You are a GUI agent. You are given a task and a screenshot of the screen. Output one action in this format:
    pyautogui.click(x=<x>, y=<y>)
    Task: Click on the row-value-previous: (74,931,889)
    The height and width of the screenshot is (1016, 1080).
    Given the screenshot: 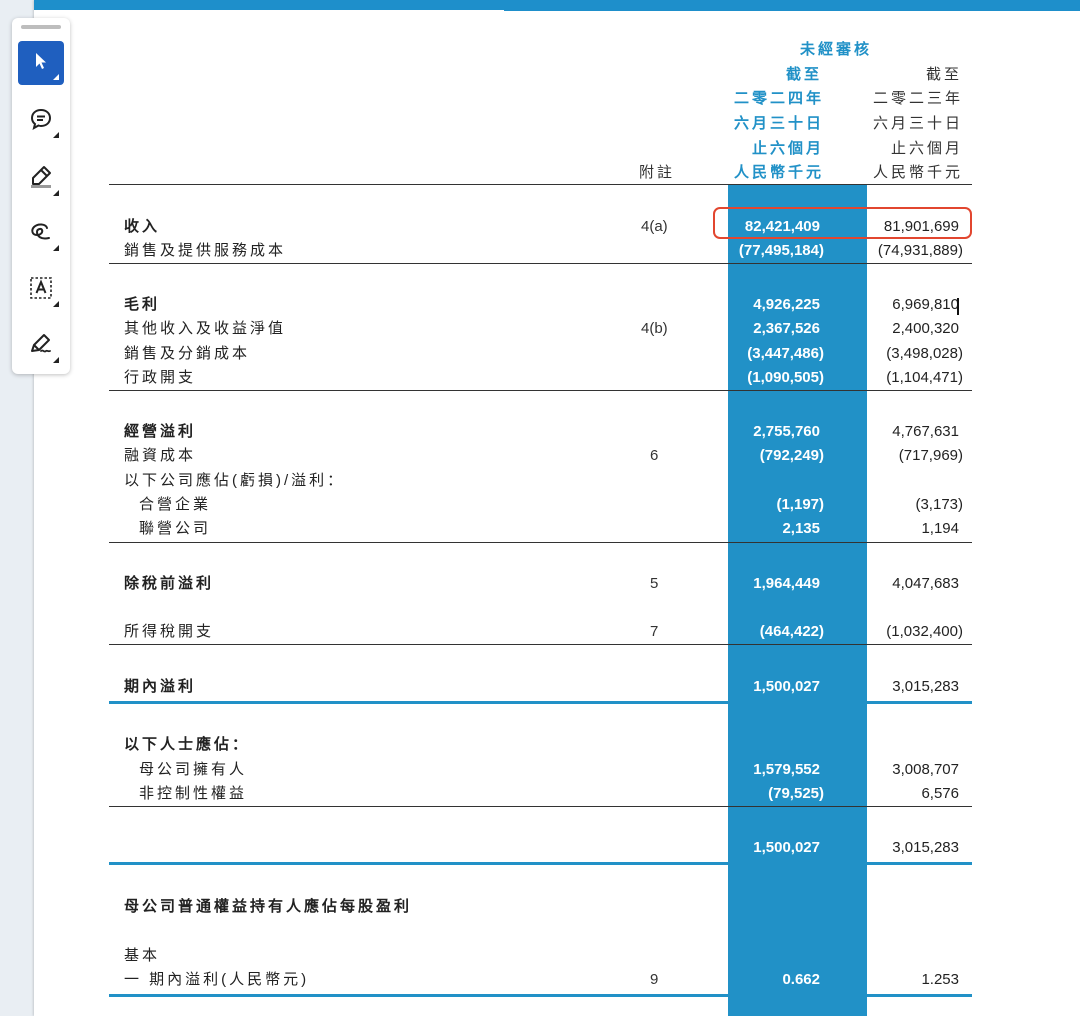 What is the action you would take?
    pyautogui.click(x=920, y=250)
    